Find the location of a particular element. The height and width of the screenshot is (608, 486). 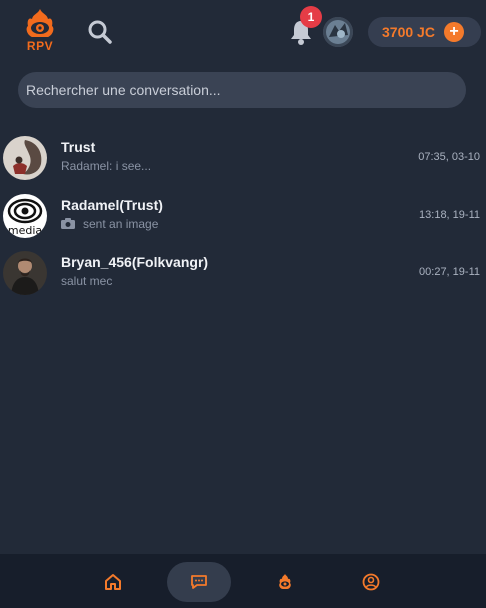

coins-balance: 3700 JC + is located at coordinates (424, 32).